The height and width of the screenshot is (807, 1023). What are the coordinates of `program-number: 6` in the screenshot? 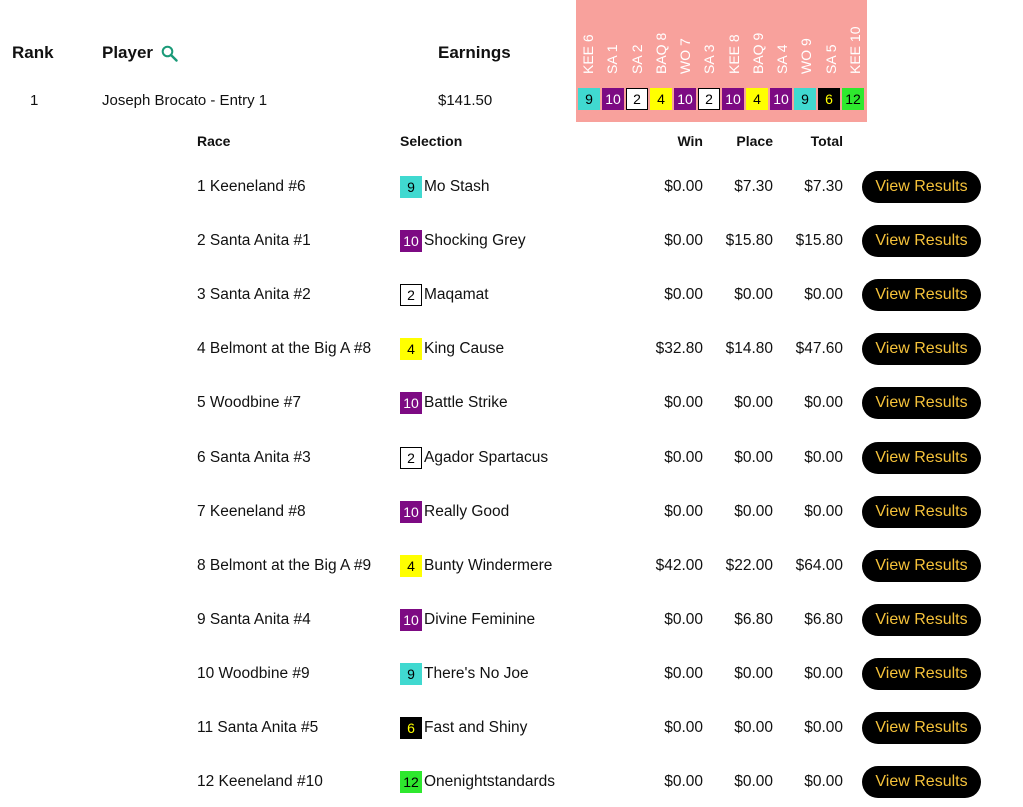 It's located at (411, 728).